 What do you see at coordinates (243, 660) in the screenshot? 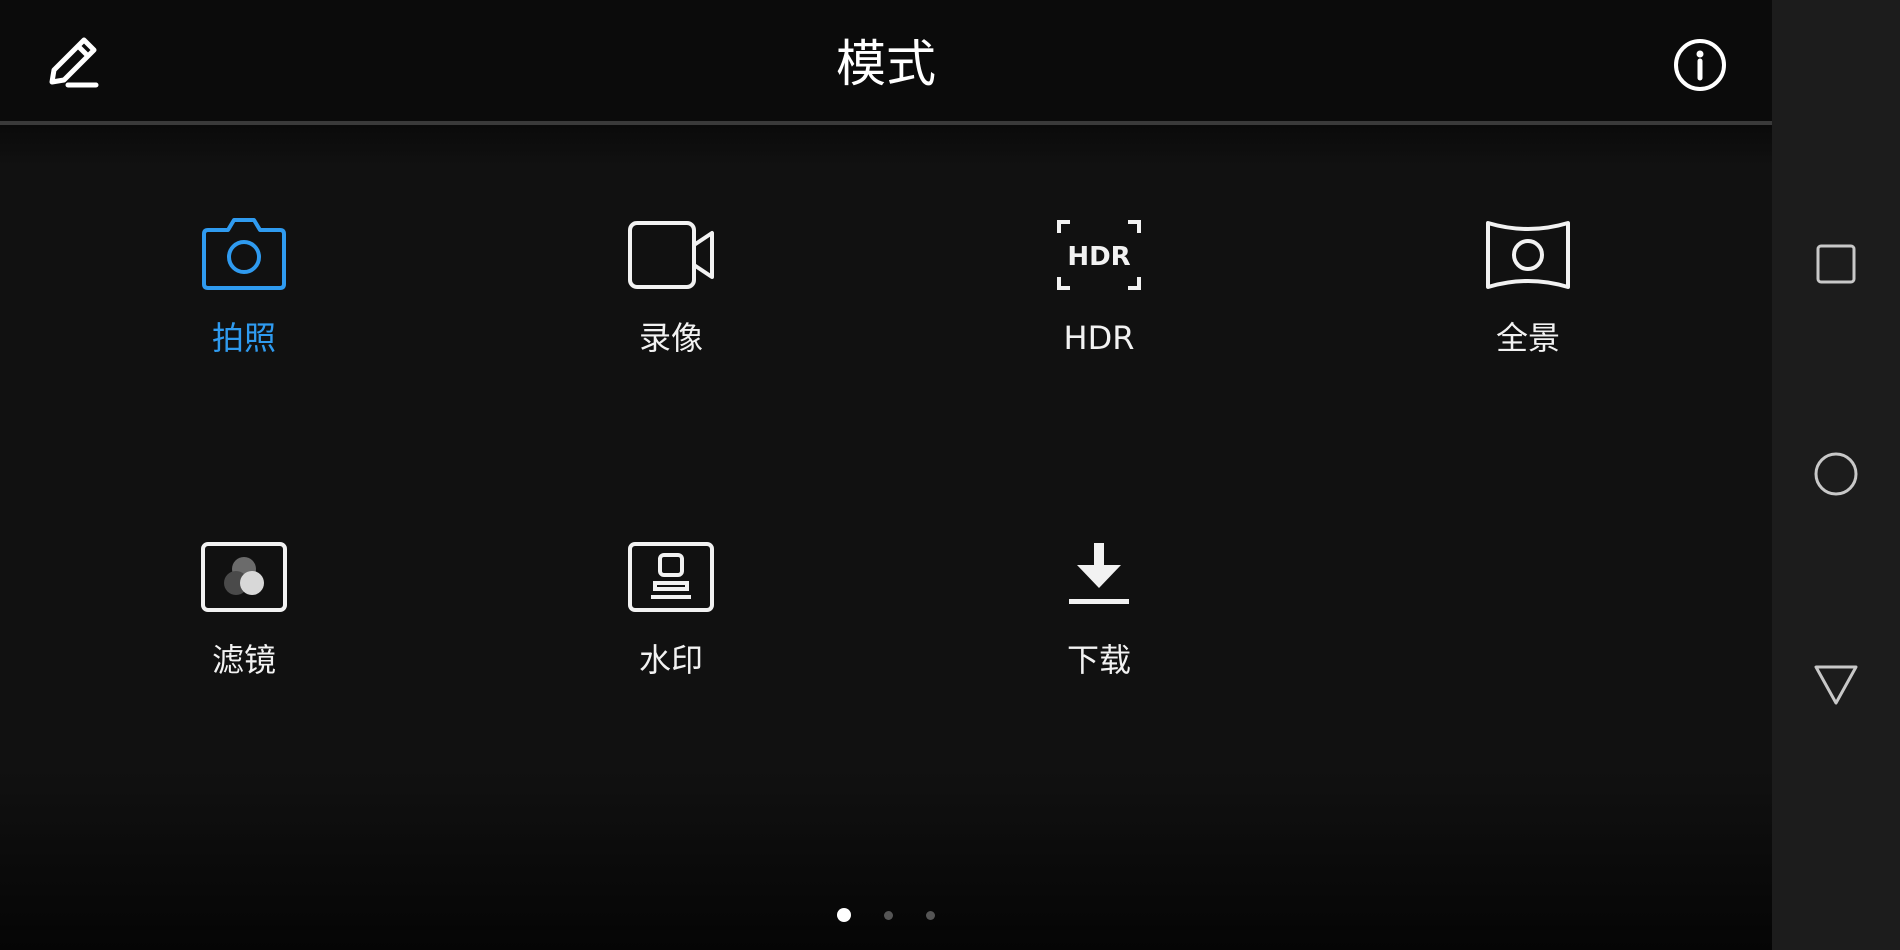
I see `mode-label-filter: 滤镜` at bounding box center [243, 660].